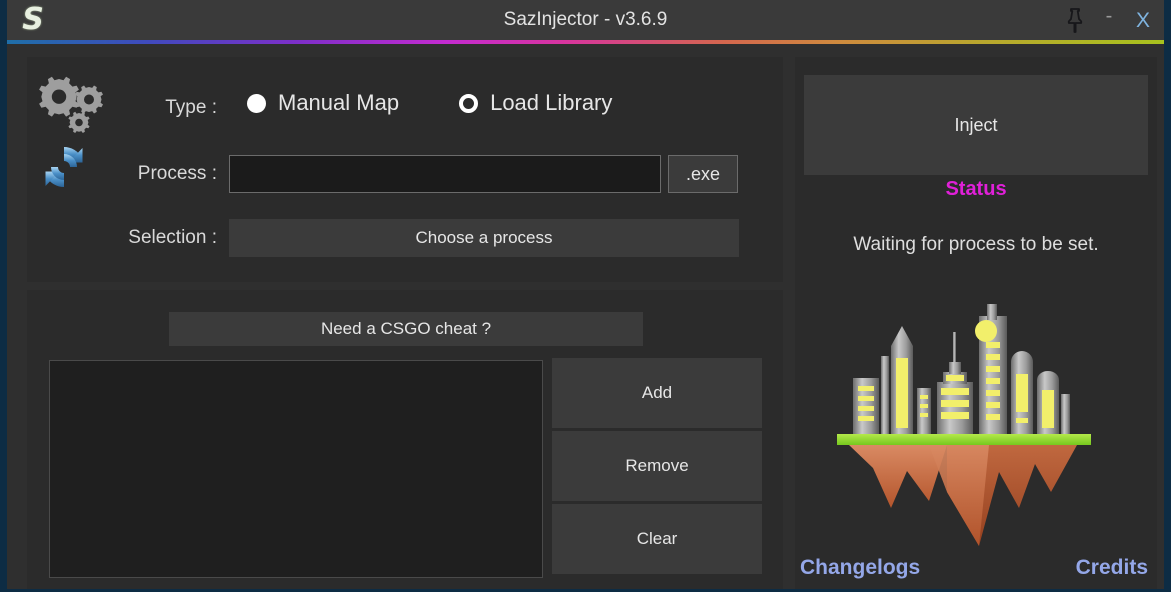 Image resolution: width=1171 pixels, height=592 pixels. Describe the element at coordinates (484, 238) in the screenshot. I see `selection-dropdown: Choose a process` at that location.